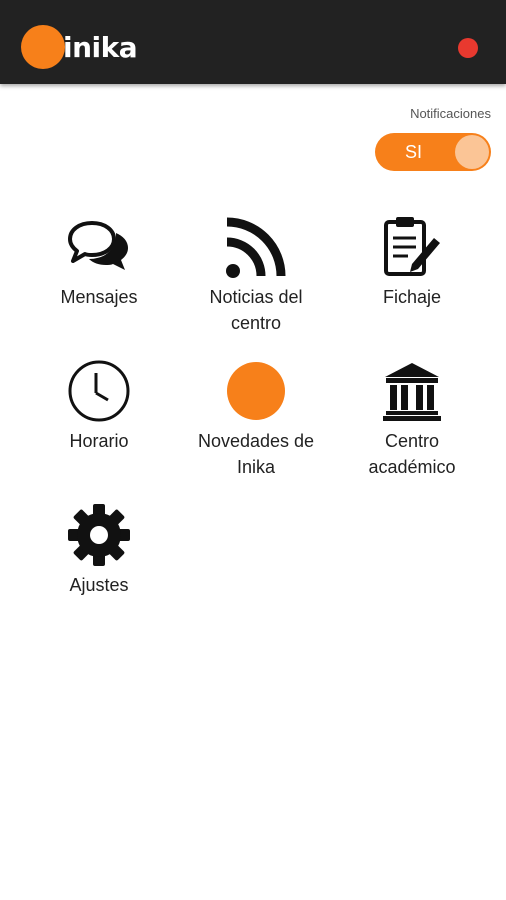 This screenshot has height=900, width=506. I want to click on institution-icon, so click(412, 391).